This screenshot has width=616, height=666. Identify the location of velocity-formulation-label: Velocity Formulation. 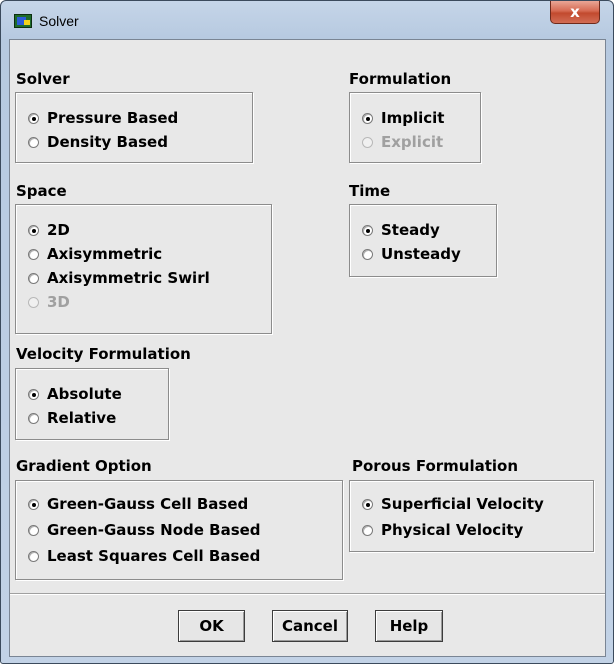
(103, 354).